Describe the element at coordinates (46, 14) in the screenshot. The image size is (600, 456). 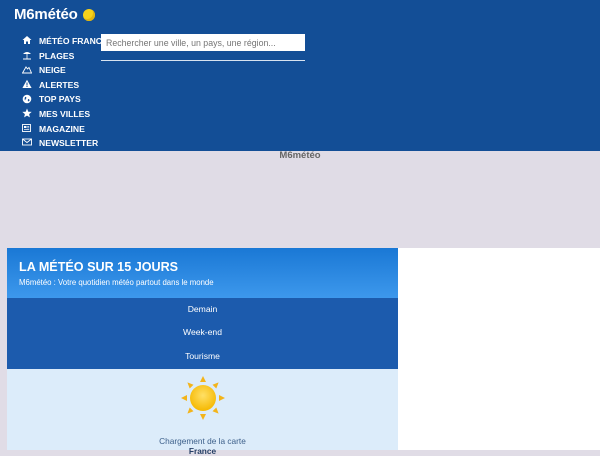
I see `site-logo: M6météo` at that location.